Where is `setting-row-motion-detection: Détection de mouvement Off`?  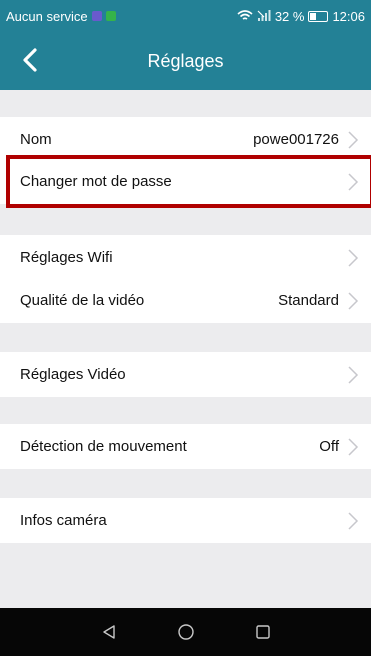 setting-row-motion-detection: Détection de mouvement Off is located at coordinates (185, 446).